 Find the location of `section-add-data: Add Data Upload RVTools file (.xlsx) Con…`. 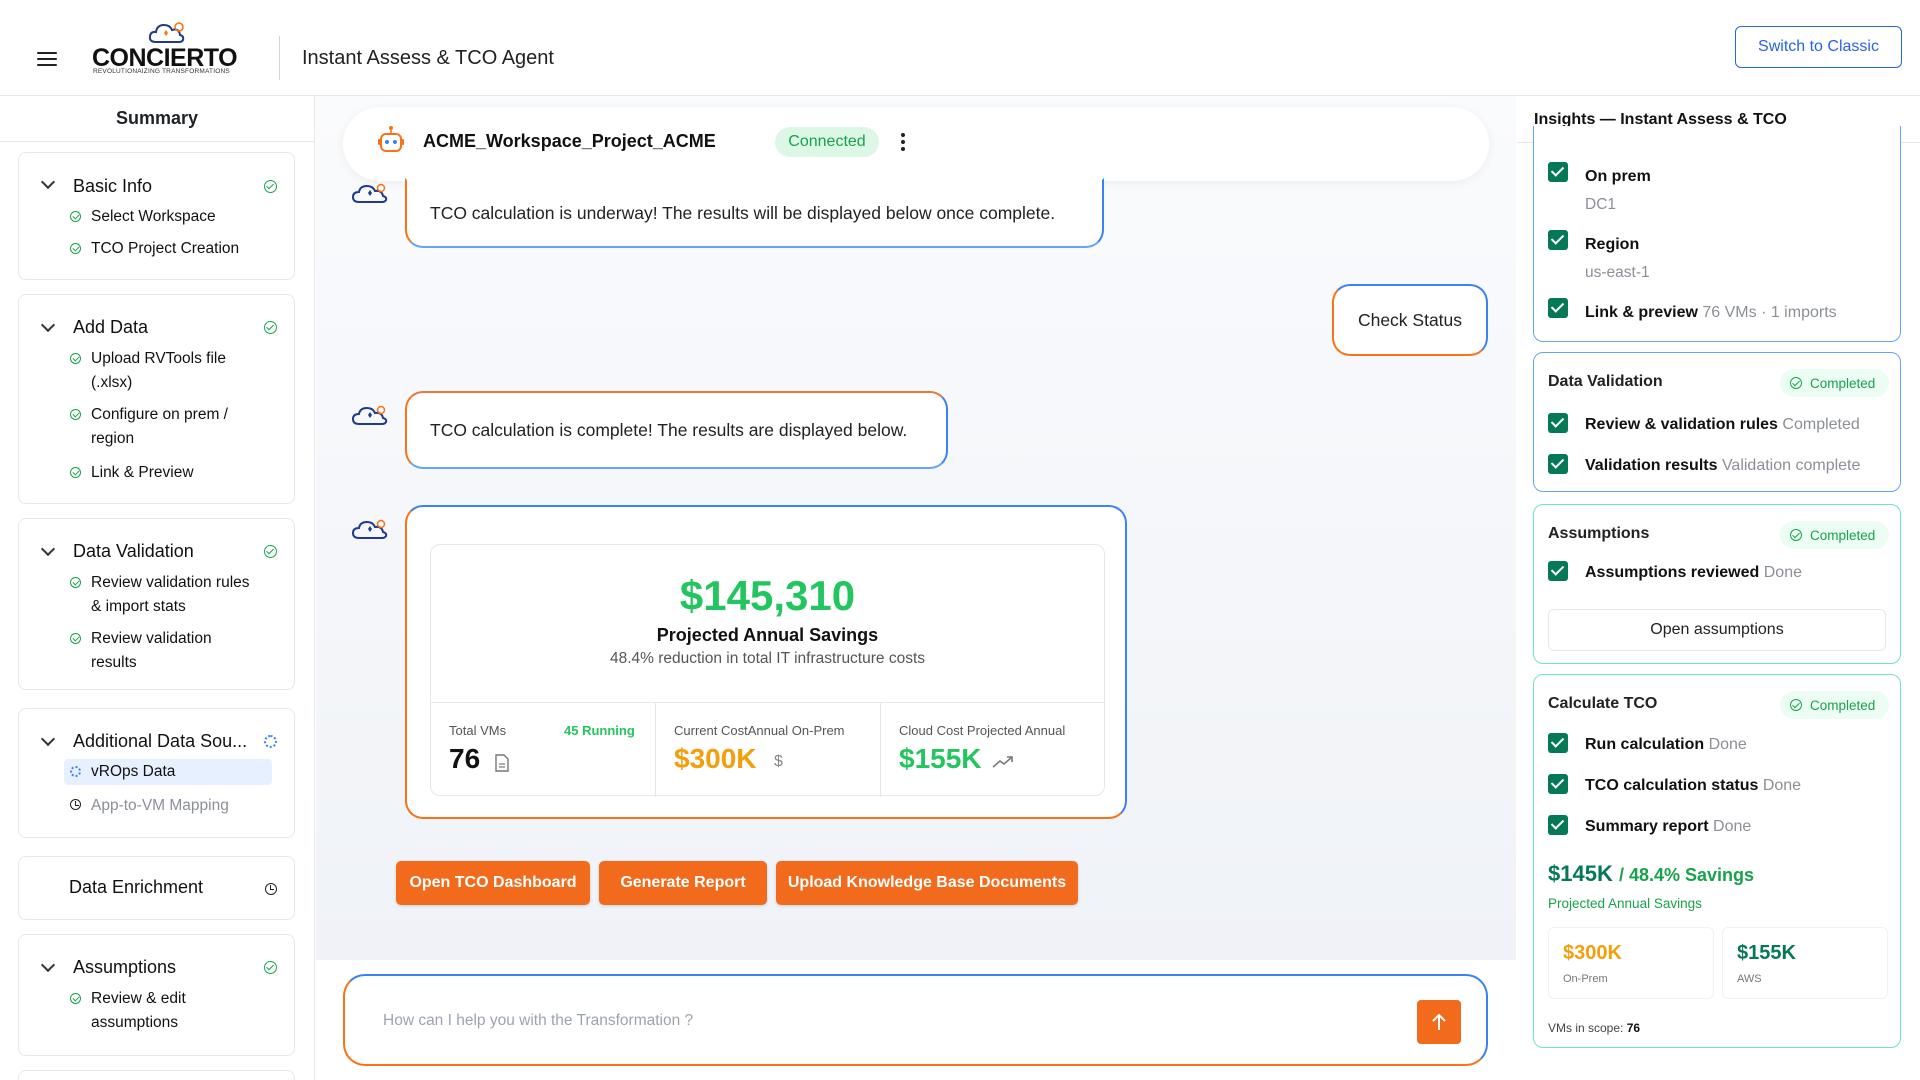

section-add-data: Add Data Upload RVTools file (.xlsx) Con… is located at coordinates (156, 399).